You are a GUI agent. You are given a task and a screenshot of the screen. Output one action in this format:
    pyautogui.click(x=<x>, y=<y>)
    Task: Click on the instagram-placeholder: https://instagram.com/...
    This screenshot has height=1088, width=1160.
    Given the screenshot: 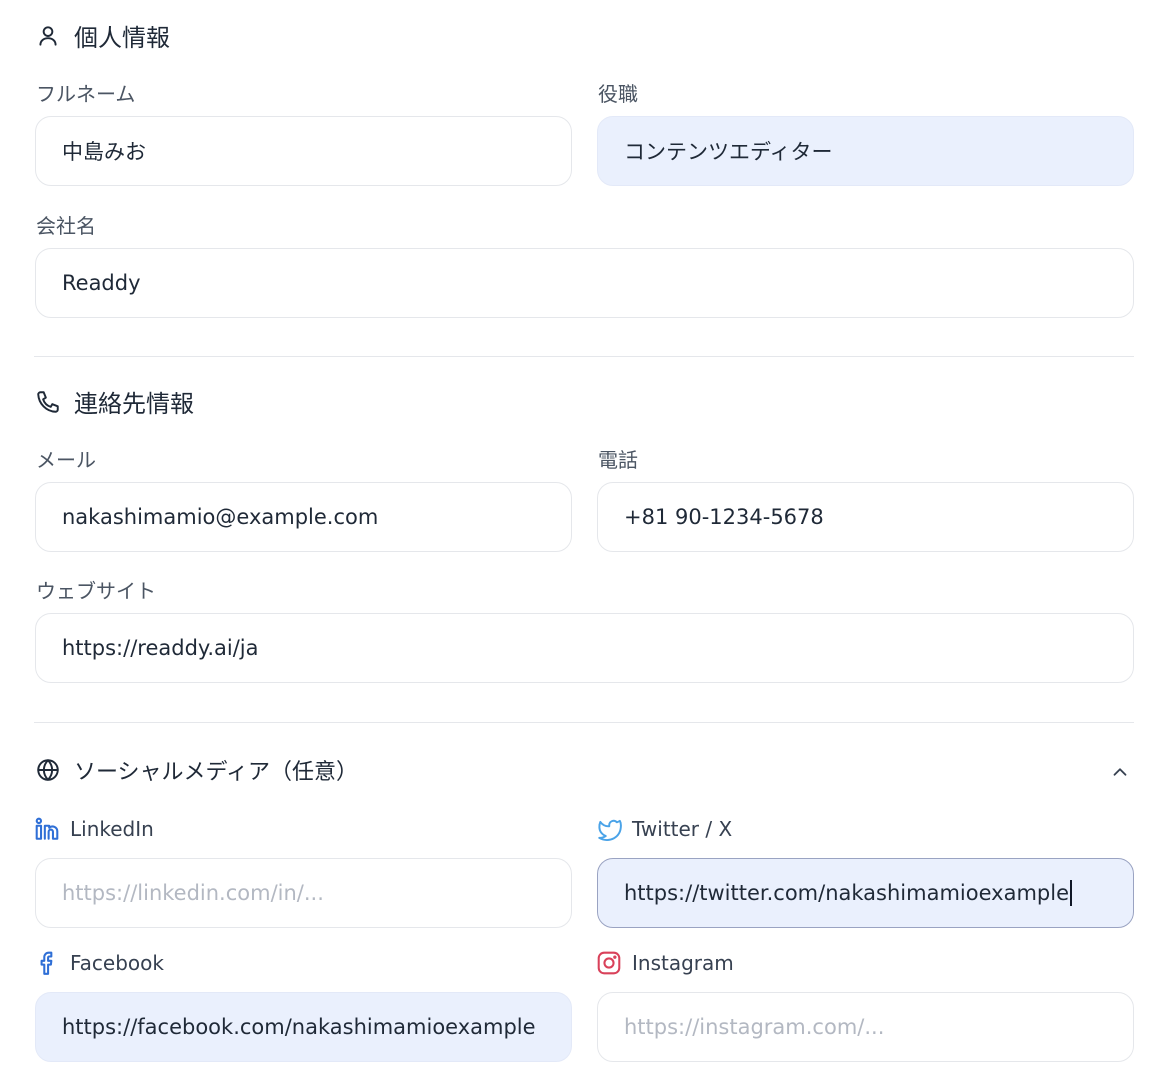 What is the action you would take?
    pyautogui.click(x=754, y=1027)
    